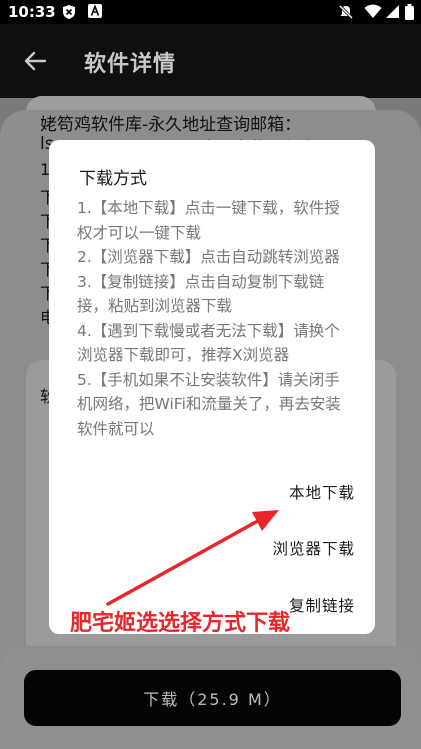  Describe the element at coordinates (69, 12) in the screenshot. I see `shield-icon` at that location.